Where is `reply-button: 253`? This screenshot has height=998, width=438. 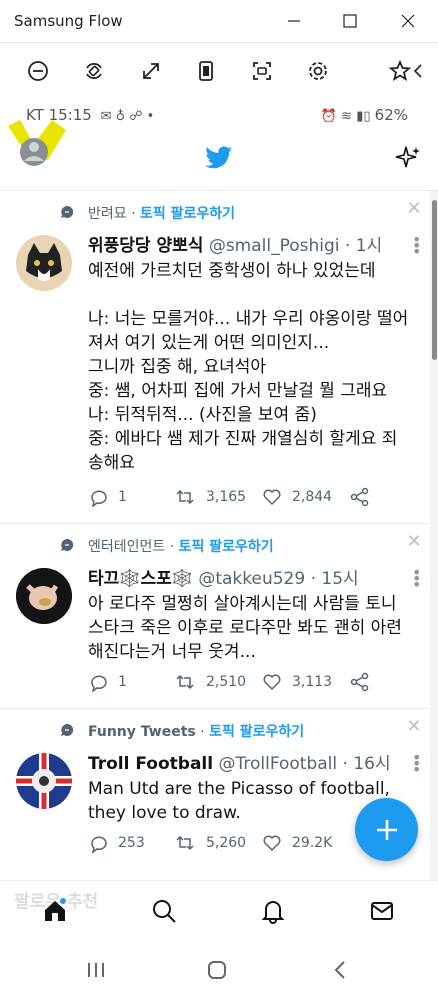
reply-button: 253 is located at coordinates (116, 843).